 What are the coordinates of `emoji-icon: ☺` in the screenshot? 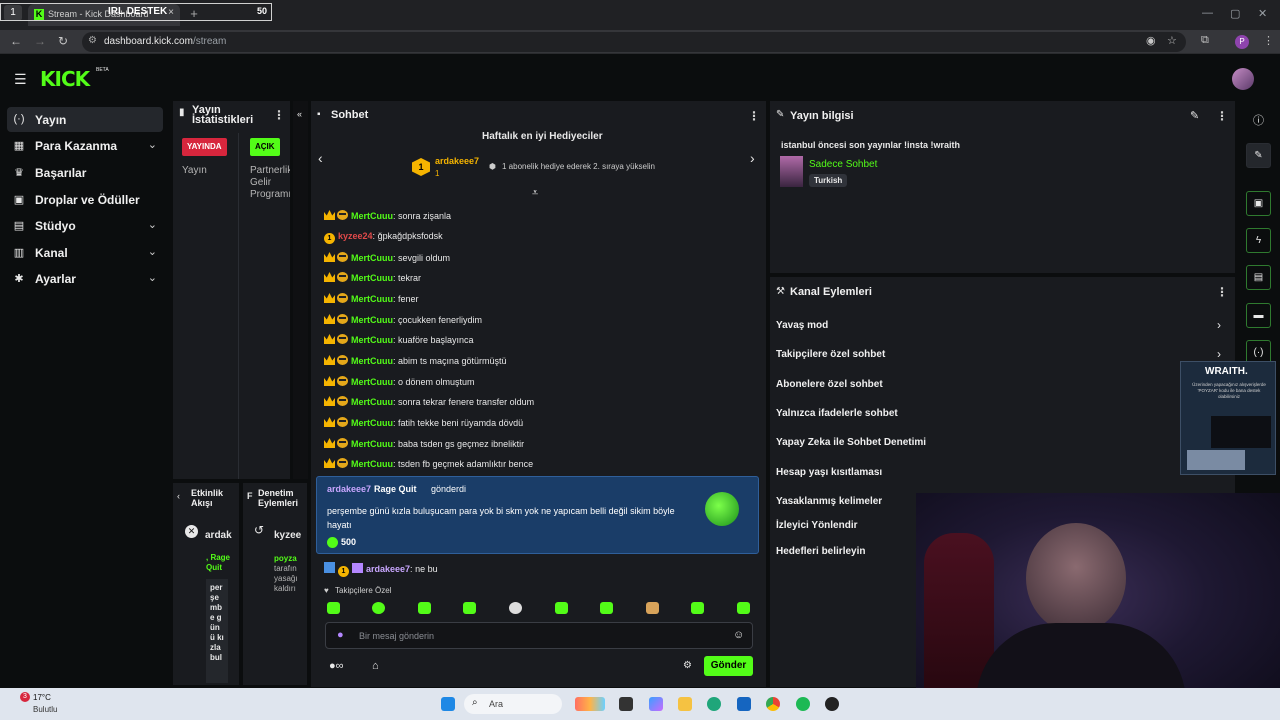 It's located at (738, 635).